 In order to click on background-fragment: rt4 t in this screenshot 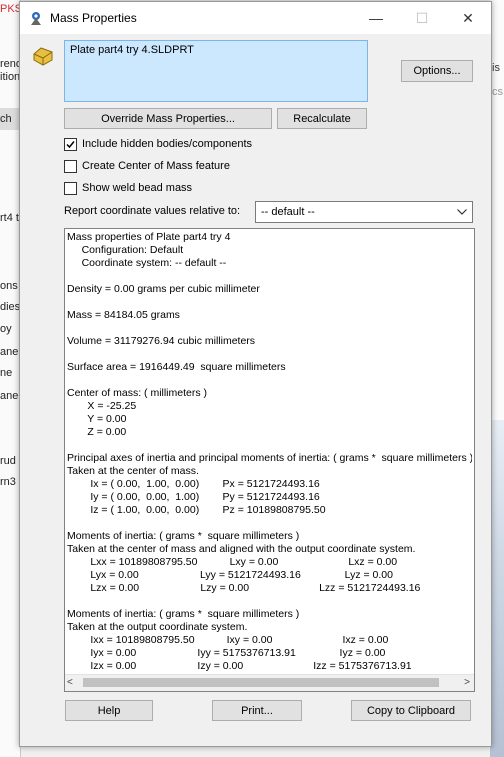, I will do `click(9, 218)`.